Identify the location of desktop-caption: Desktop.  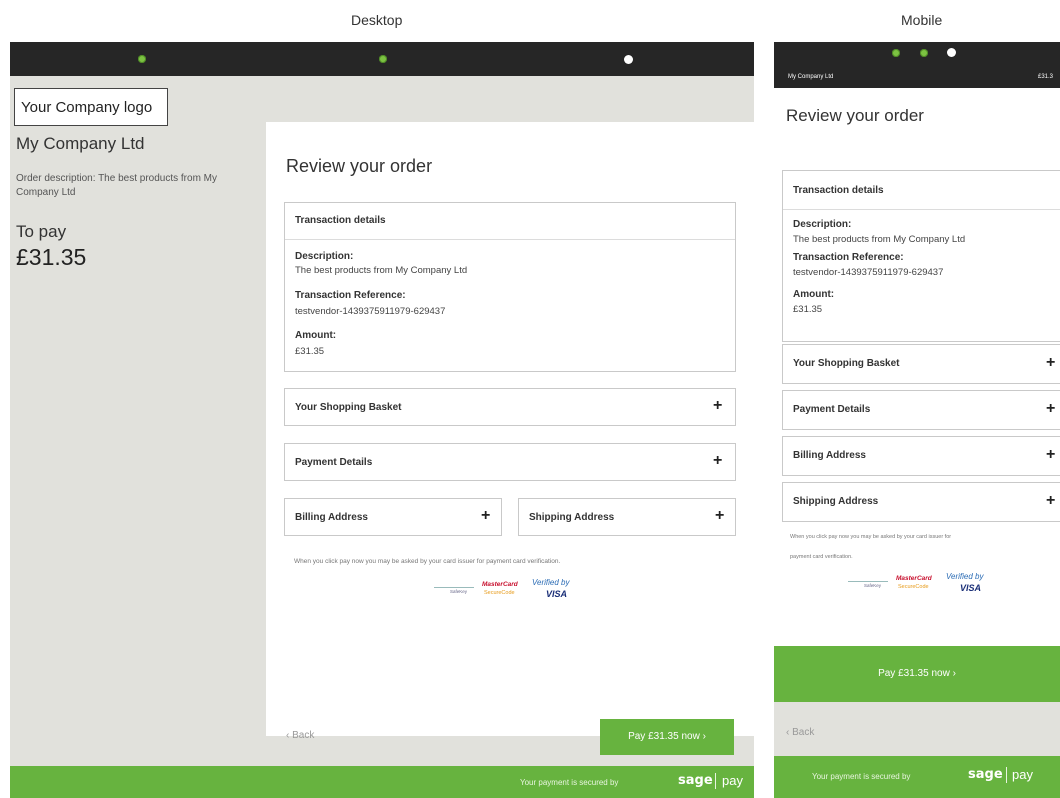
(377, 20).